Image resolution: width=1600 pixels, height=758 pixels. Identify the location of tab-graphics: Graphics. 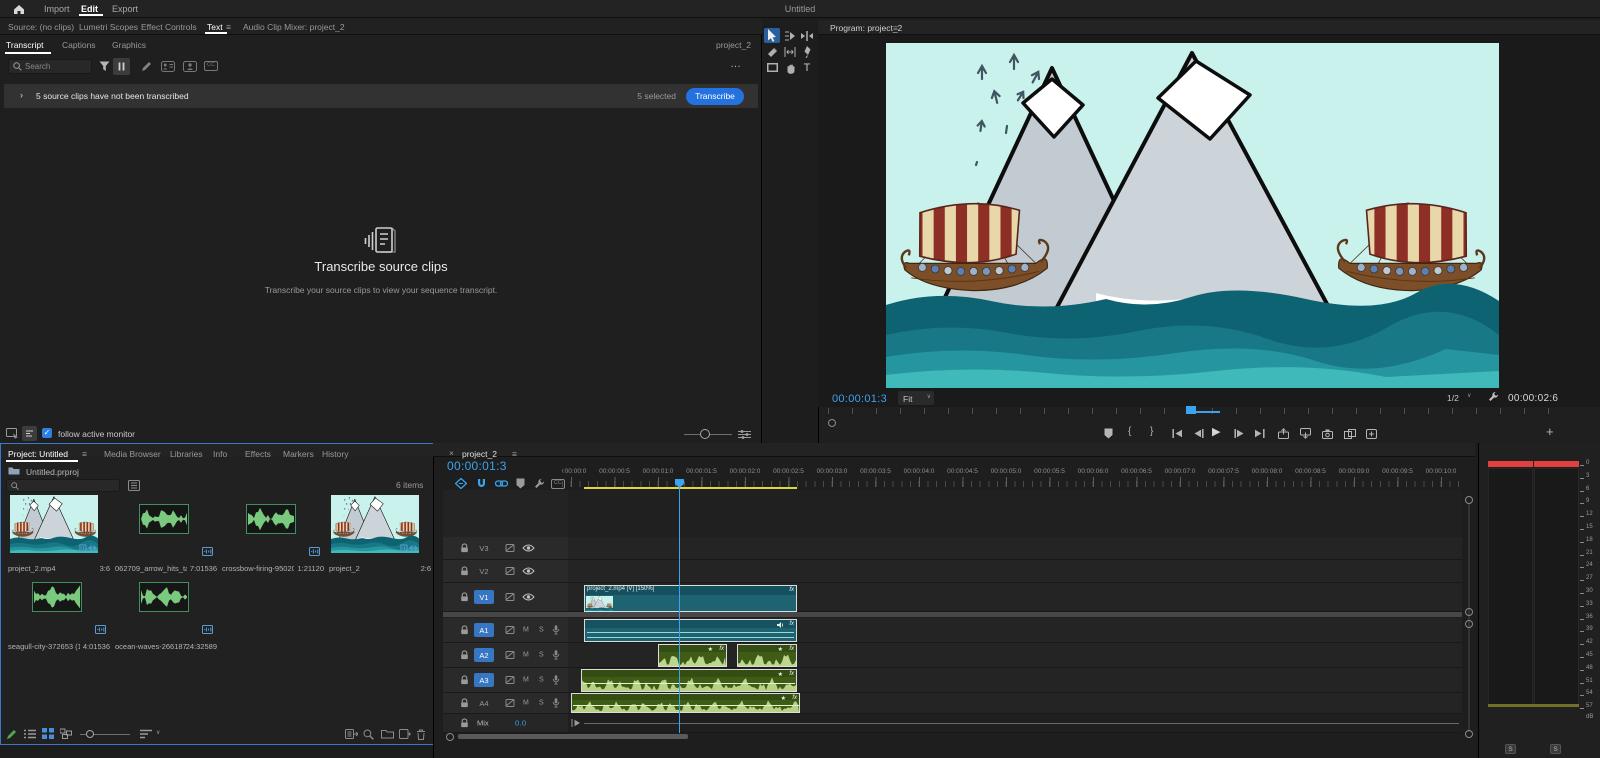
(129, 45).